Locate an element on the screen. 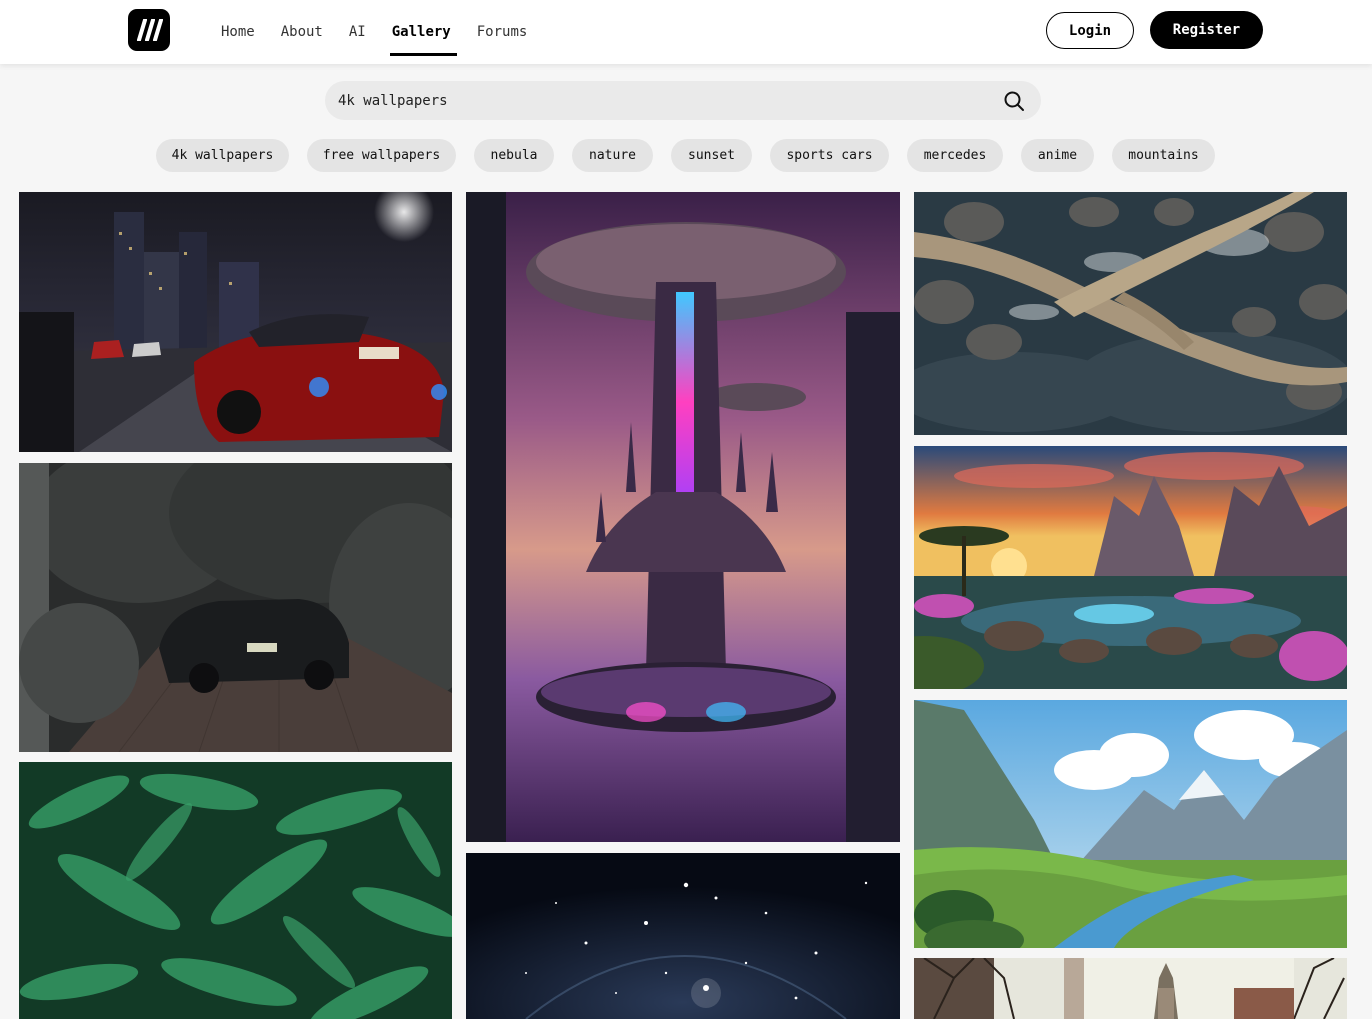 The image size is (1372, 1019). wallpaper-green-leaves is located at coordinates (235, 890).